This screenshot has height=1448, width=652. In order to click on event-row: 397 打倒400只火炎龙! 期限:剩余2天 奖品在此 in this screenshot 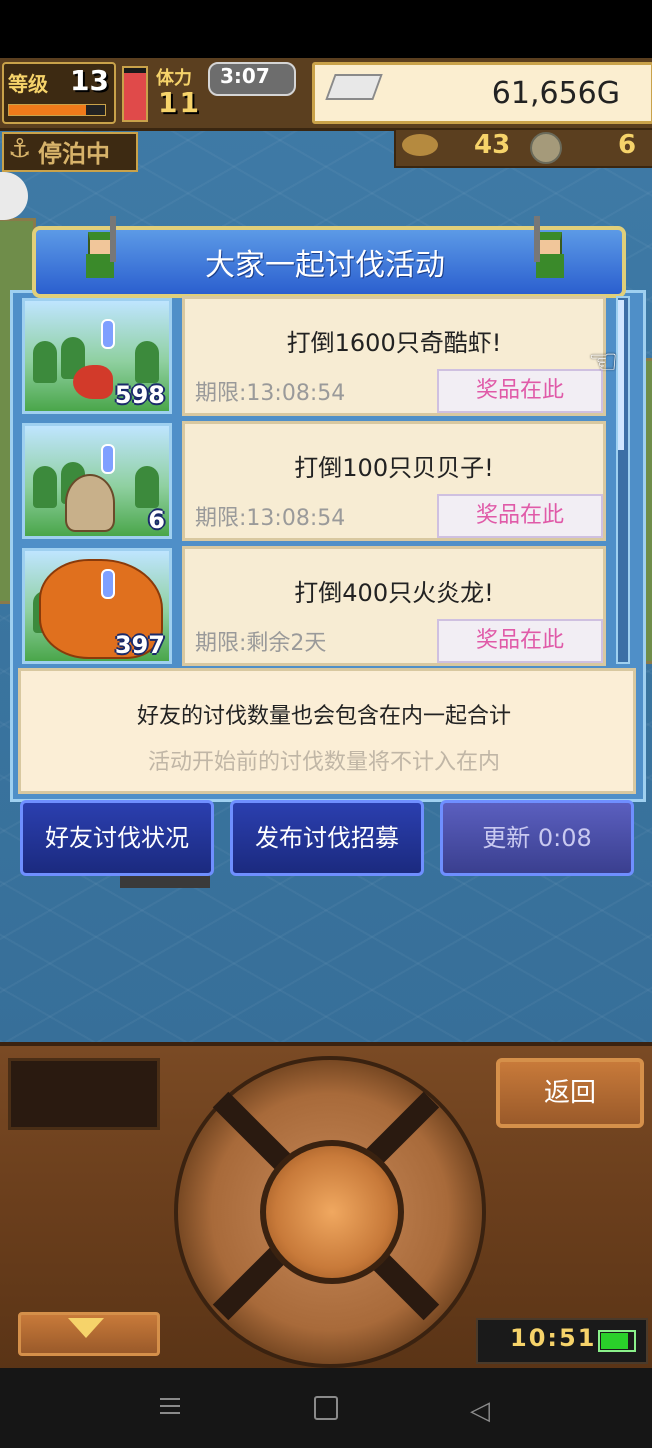, I will do `click(312, 604)`.